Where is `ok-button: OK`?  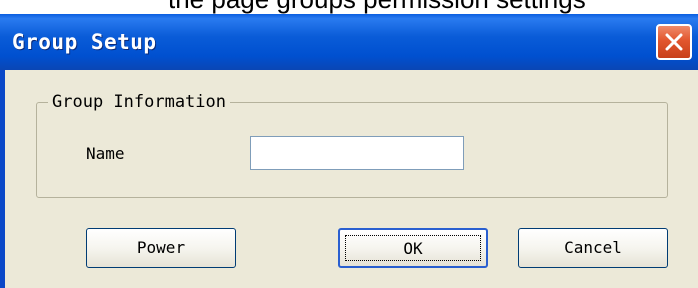
ok-button: OK is located at coordinates (413, 248).